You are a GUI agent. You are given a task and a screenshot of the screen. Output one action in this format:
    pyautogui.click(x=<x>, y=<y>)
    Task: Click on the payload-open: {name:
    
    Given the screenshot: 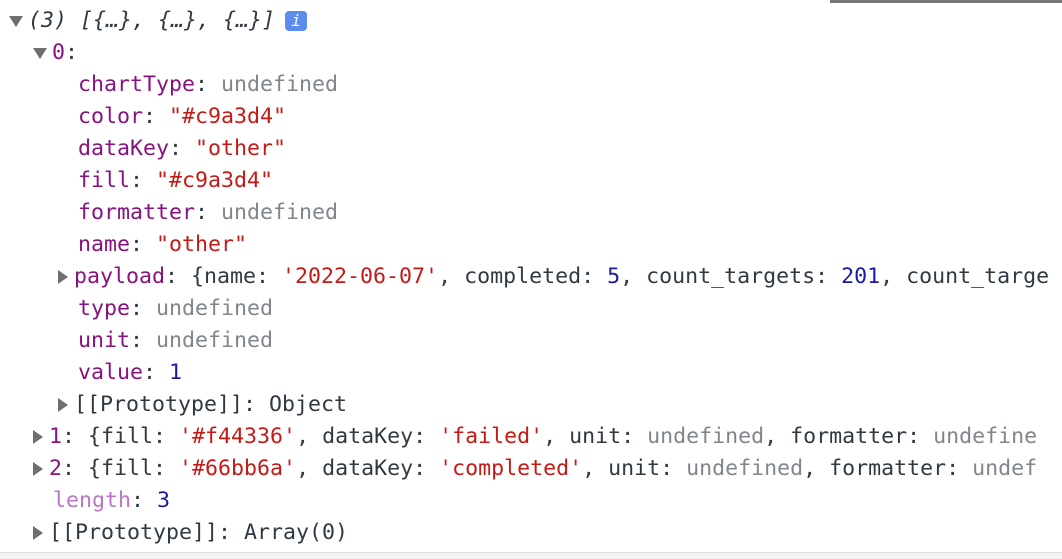 What is the action you would take?
    pyautogui.click(x=237, y=276)
    